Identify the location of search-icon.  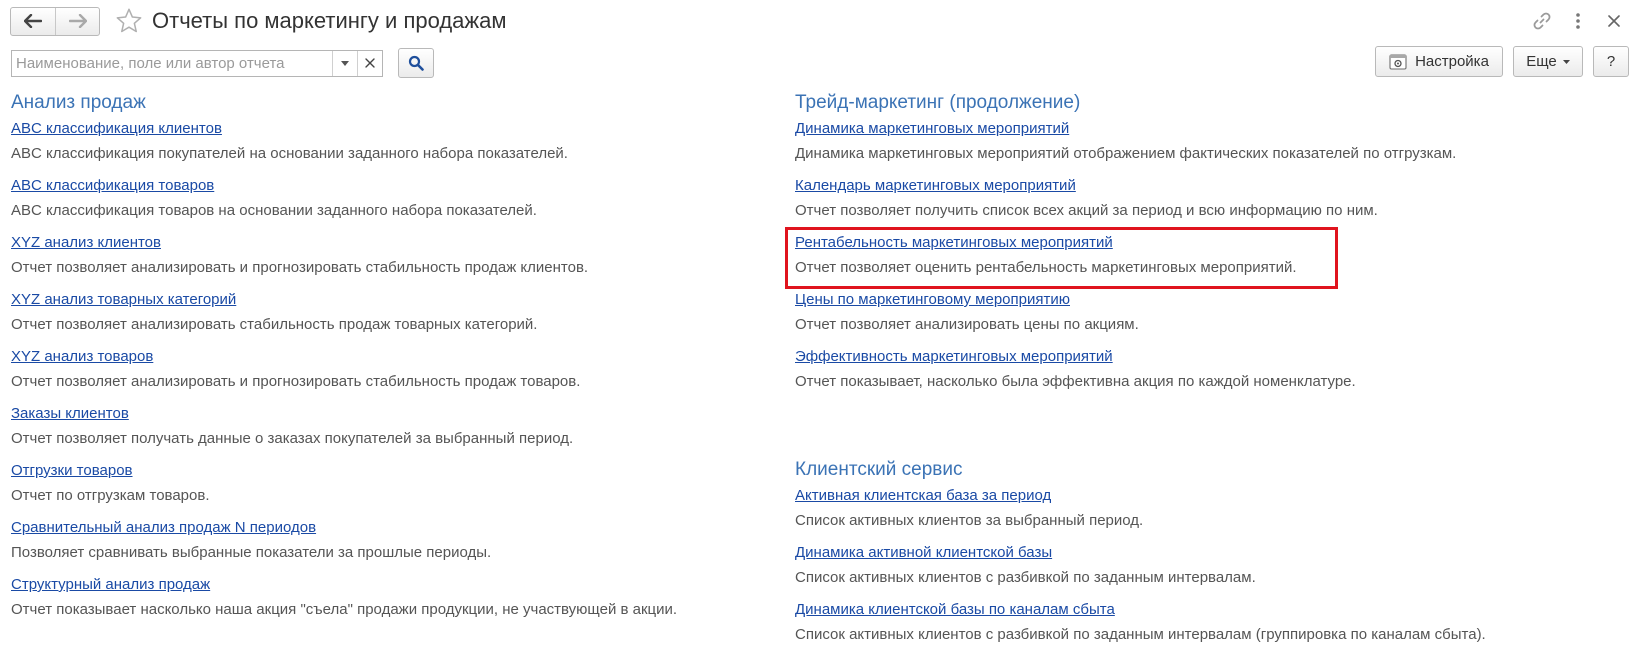
(416, 63).